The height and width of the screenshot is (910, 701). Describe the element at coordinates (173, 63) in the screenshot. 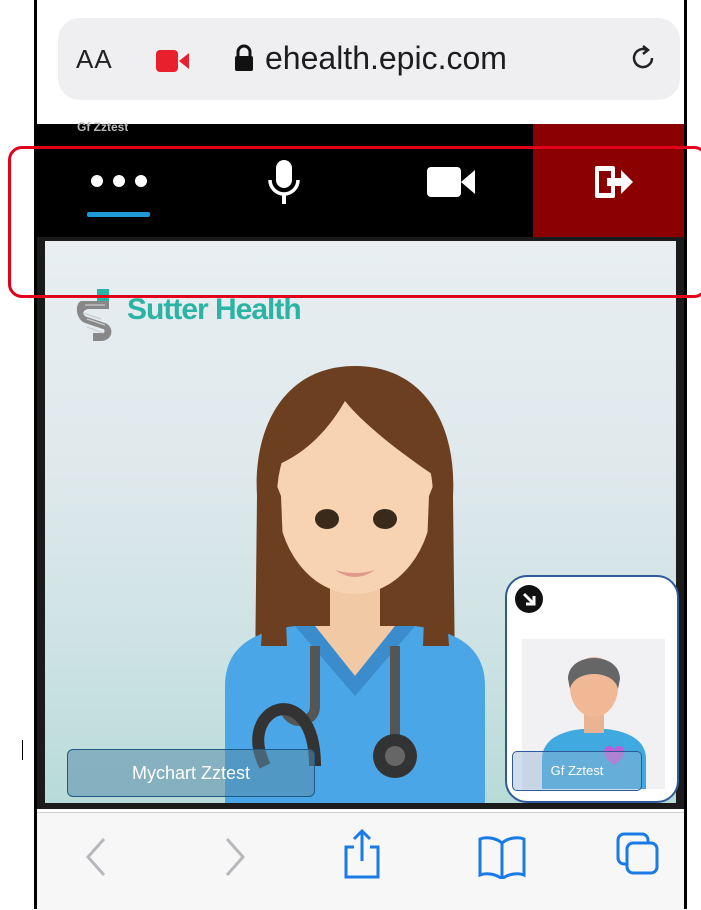

I see `video-camera-indicator-icon` at that location.